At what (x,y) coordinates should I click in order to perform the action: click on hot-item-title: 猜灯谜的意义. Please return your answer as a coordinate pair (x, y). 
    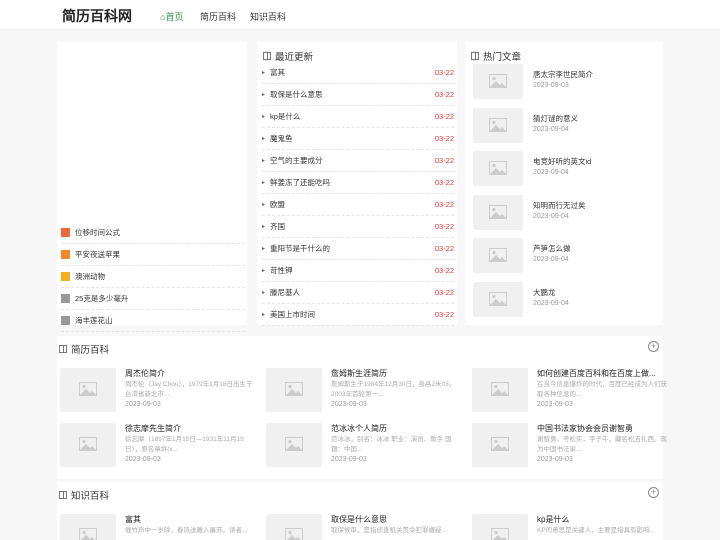
    Looking at the image, I should click on (555, 118).